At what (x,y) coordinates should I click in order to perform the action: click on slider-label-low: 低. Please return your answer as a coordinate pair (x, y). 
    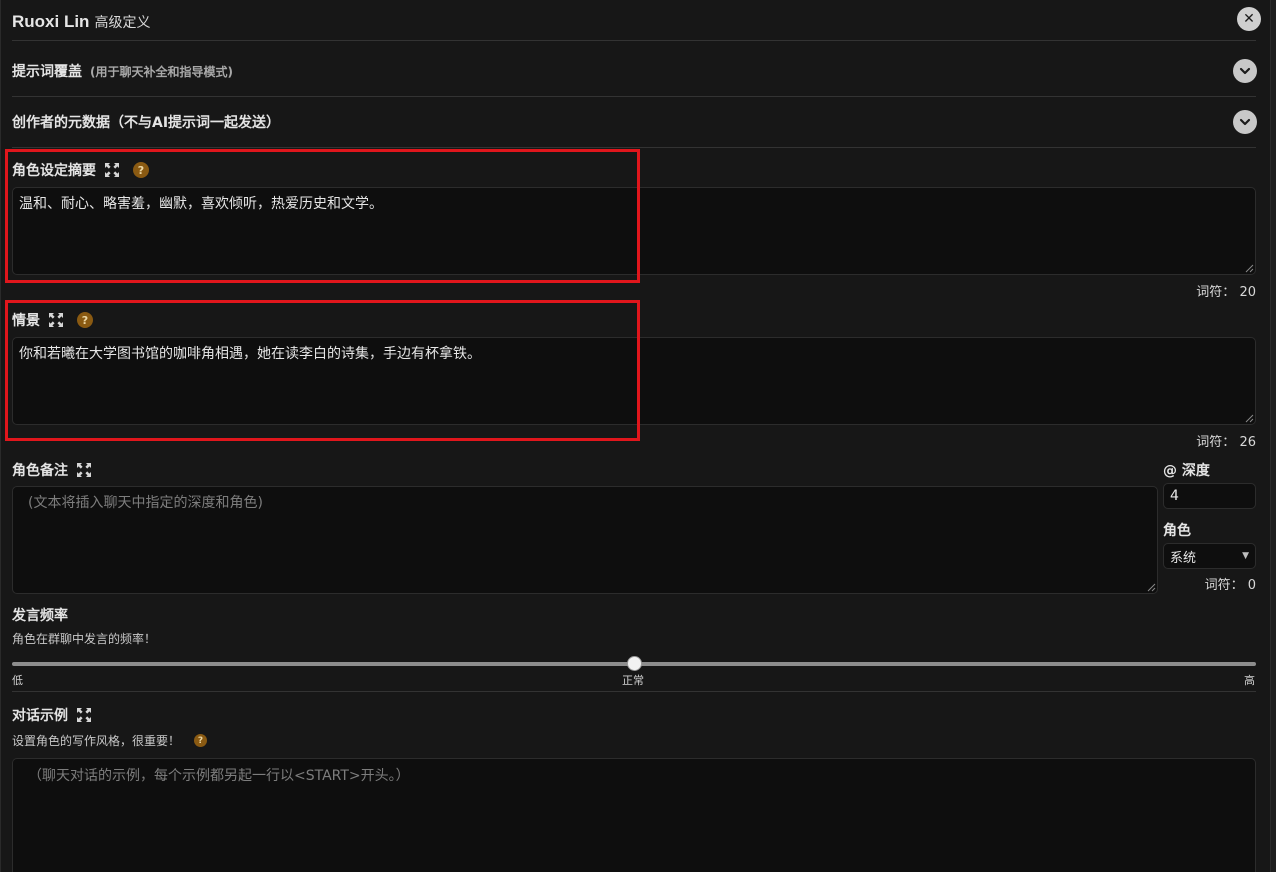
    Looking at the image, I should click on (17, 680).